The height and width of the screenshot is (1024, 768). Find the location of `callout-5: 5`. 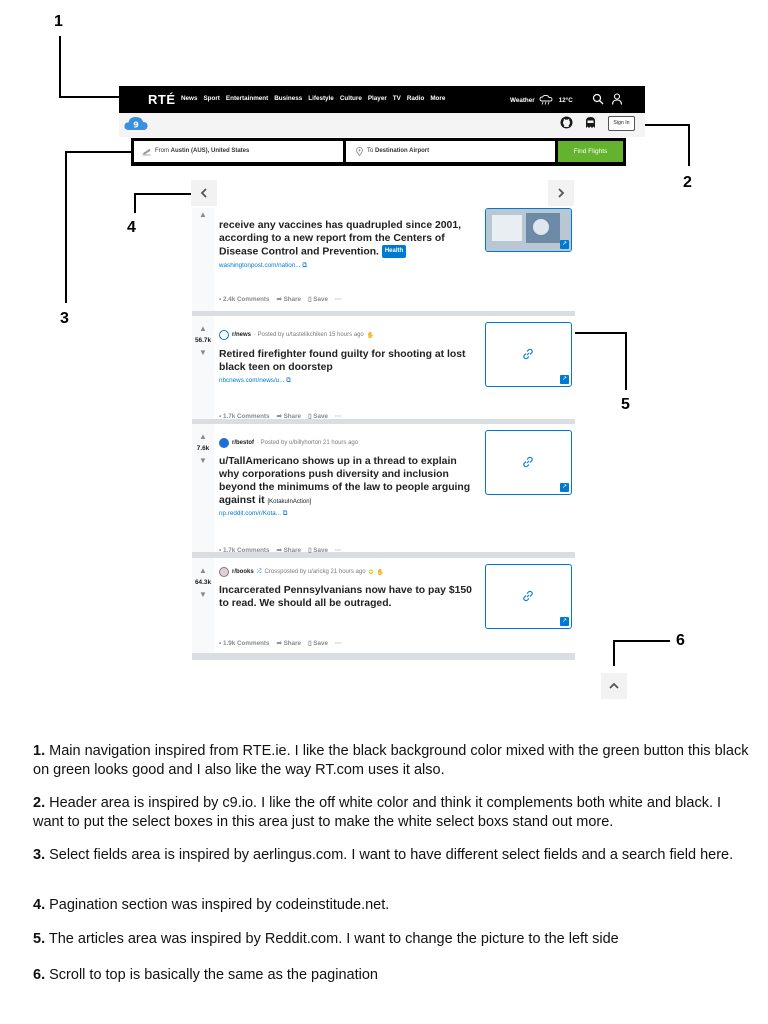

callout-5: 5 is located at coordinates (625, 404).